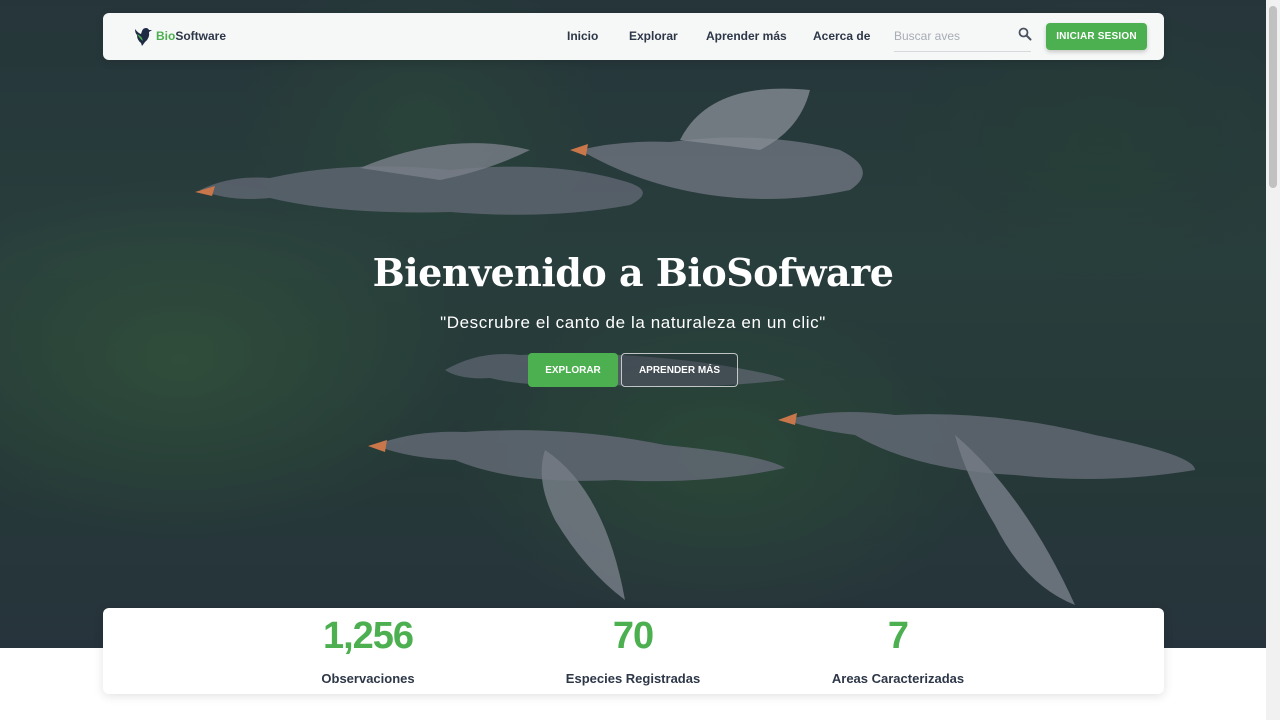 Image resolution: width=1280 pixels, height=720 pixels. I want to click on search-input, so click(949, 36).